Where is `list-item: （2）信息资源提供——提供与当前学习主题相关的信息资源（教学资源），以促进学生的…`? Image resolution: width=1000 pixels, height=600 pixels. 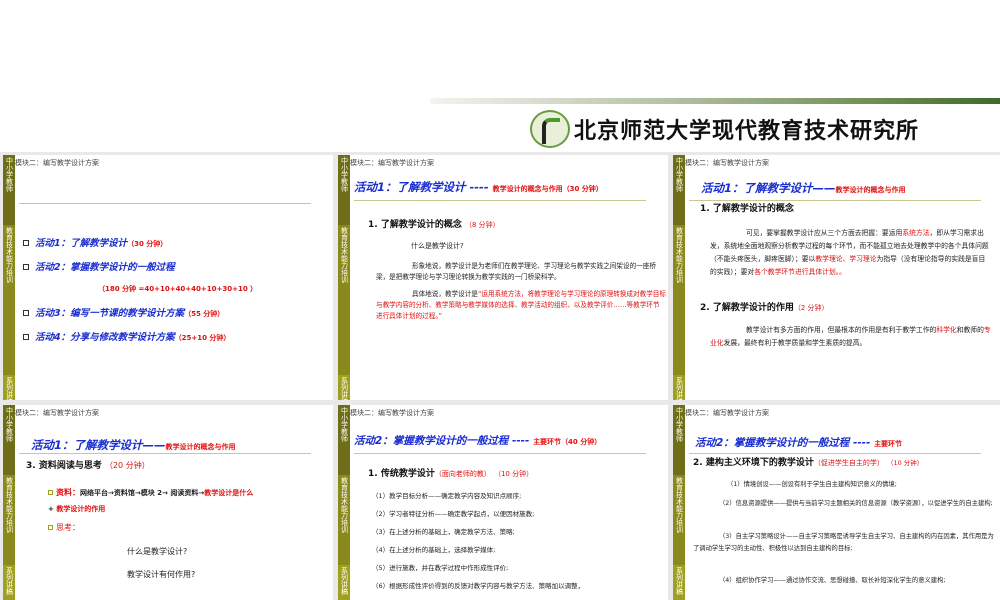 list-item: （2）信息资源提供——提供与当前学习主题相关的信息资源（教学资源），以促进学生的… is located at coordinates (856, 503).